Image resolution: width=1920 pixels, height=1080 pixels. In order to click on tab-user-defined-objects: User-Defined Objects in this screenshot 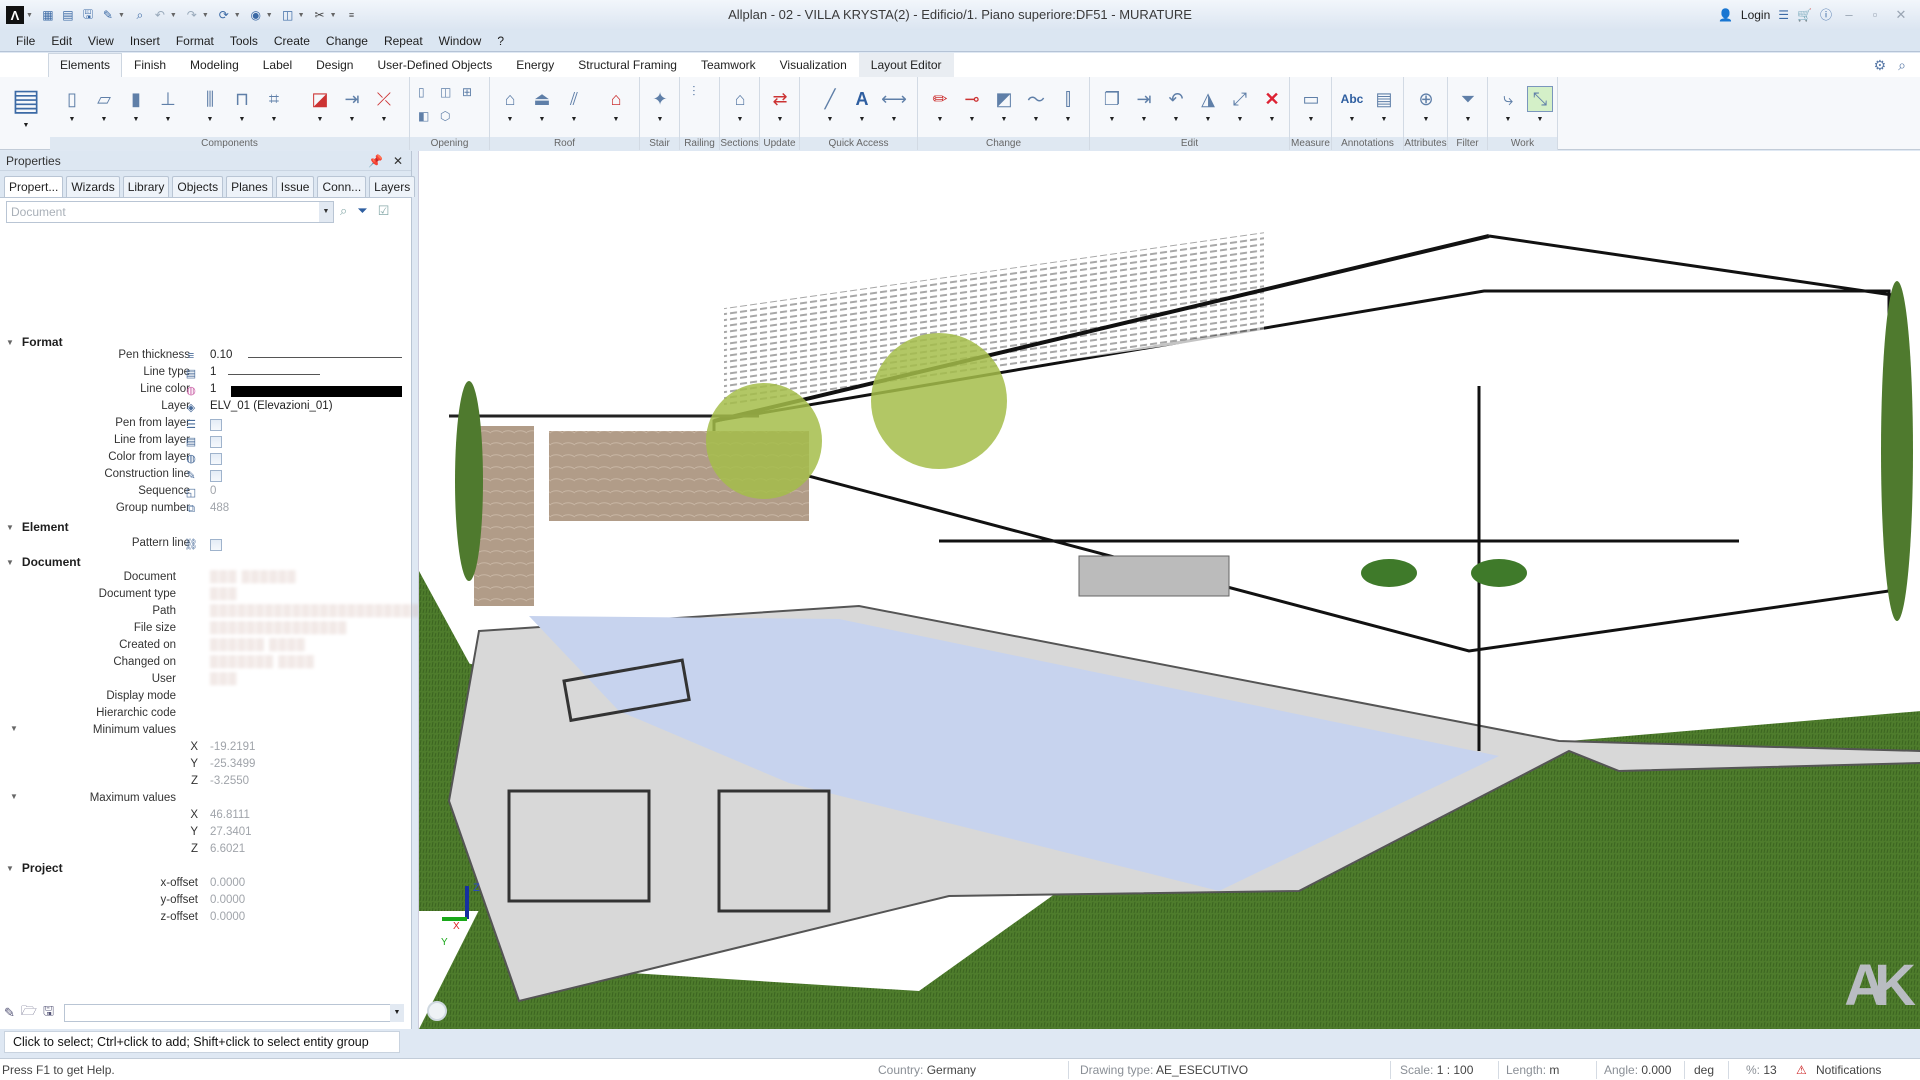, I will do `click(434, 65)`.